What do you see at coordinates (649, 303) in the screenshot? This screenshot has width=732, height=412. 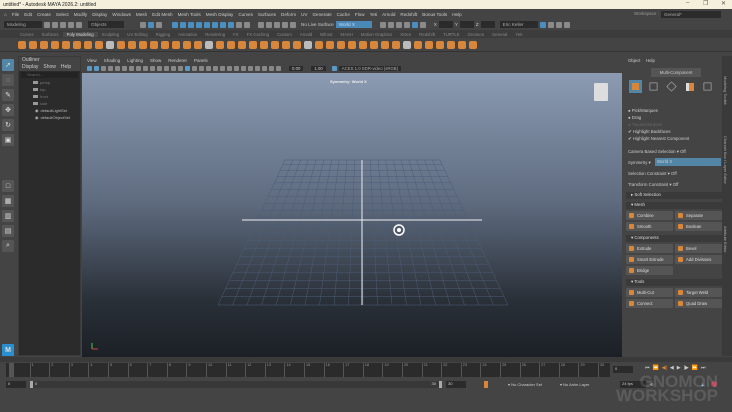 I see `connect-button: Connect` at bounding box center [649, 303].